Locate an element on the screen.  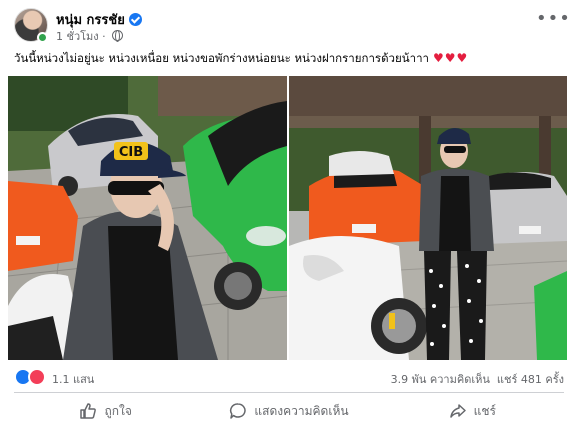
love-reaction-icon is located at coordinates (37, 377).